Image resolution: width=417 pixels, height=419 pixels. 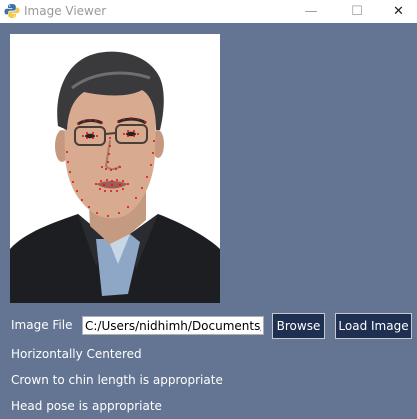 I want to click on python-app-icon, so click(x=12, y=11).